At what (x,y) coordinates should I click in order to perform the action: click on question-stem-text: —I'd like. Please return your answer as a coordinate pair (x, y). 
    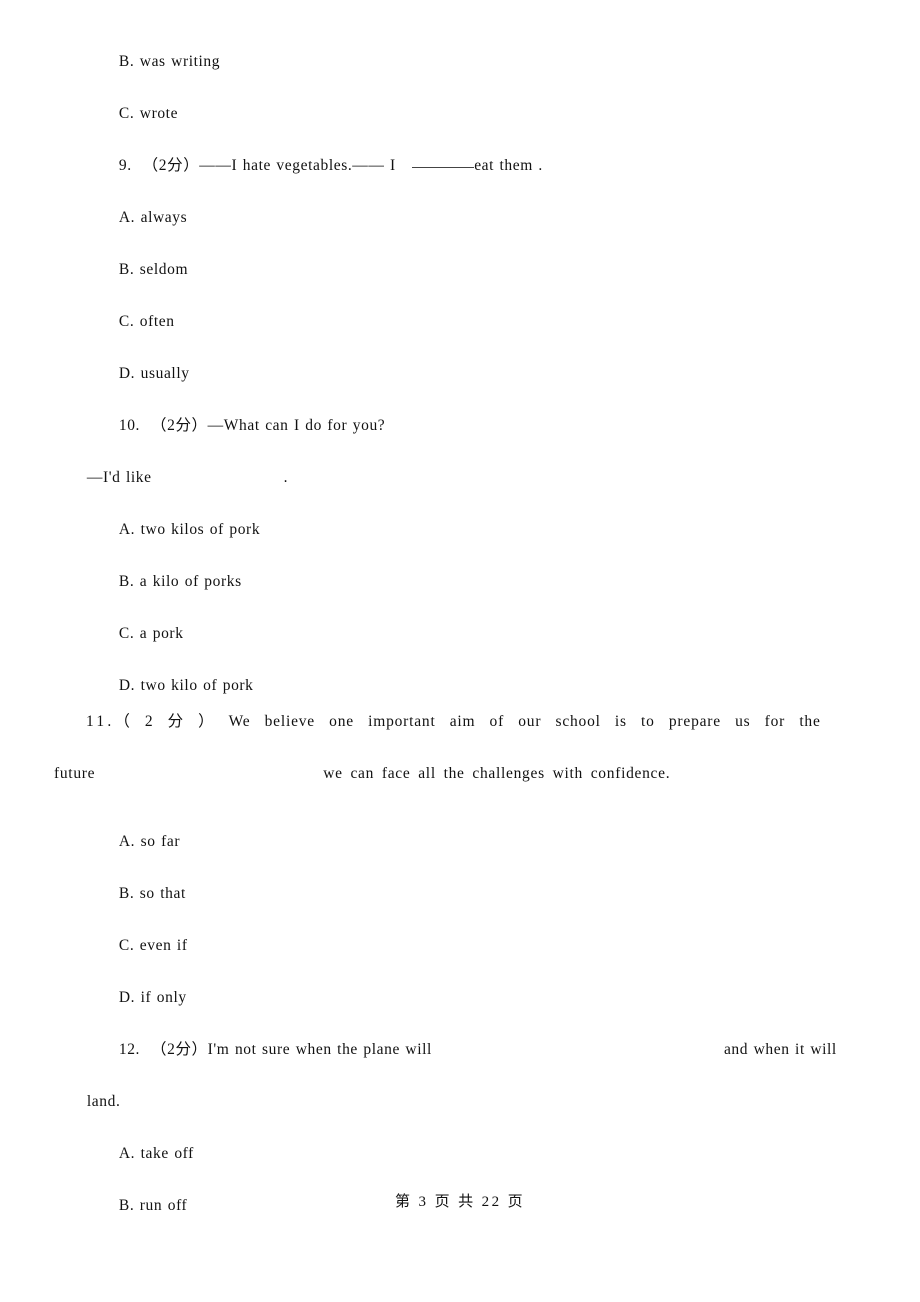
    Looking at the image, I should click on (119, 477).